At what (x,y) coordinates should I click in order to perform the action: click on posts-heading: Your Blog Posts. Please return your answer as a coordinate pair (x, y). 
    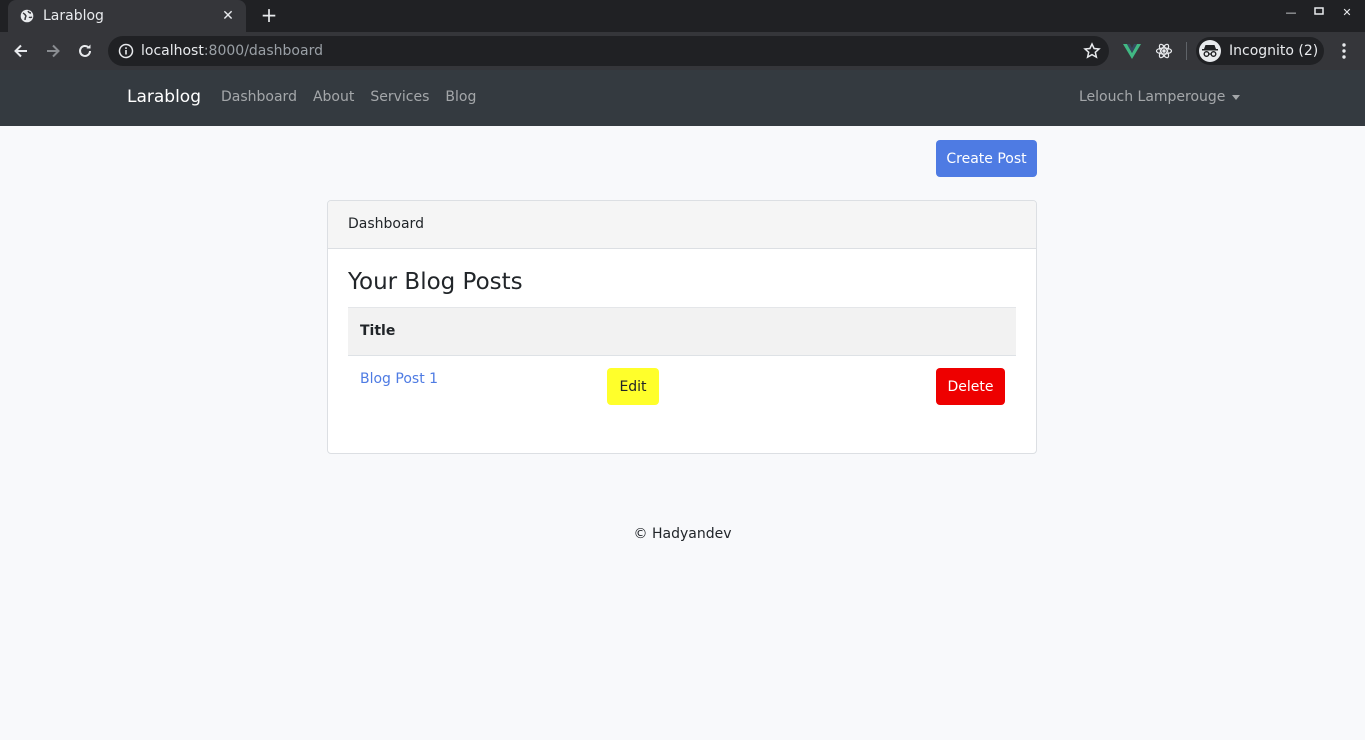
    Looking at the image, I should click on (435, 282).